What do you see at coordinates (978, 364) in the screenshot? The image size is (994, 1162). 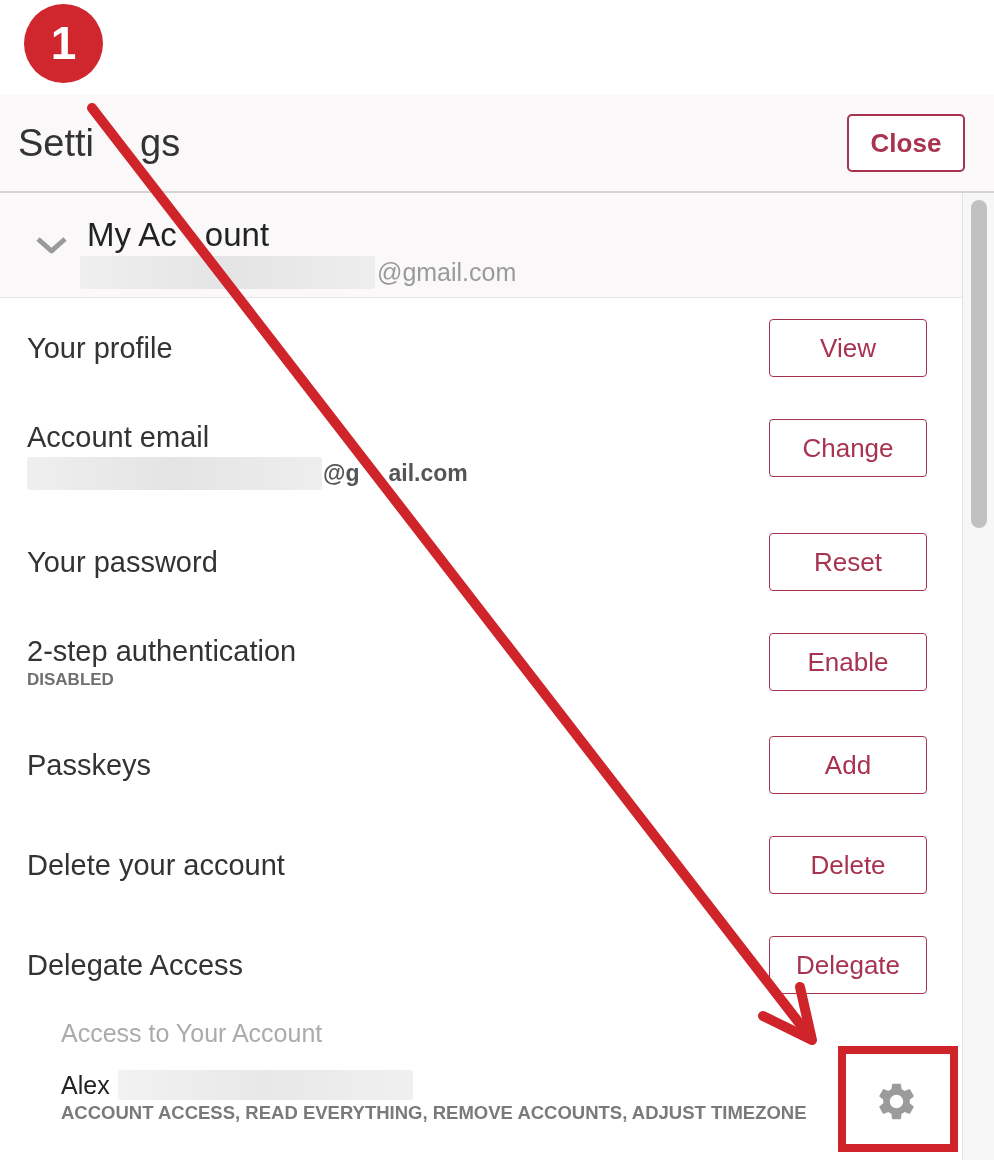 I see `scrollbar-thumb` at bounding box center [978, 364].